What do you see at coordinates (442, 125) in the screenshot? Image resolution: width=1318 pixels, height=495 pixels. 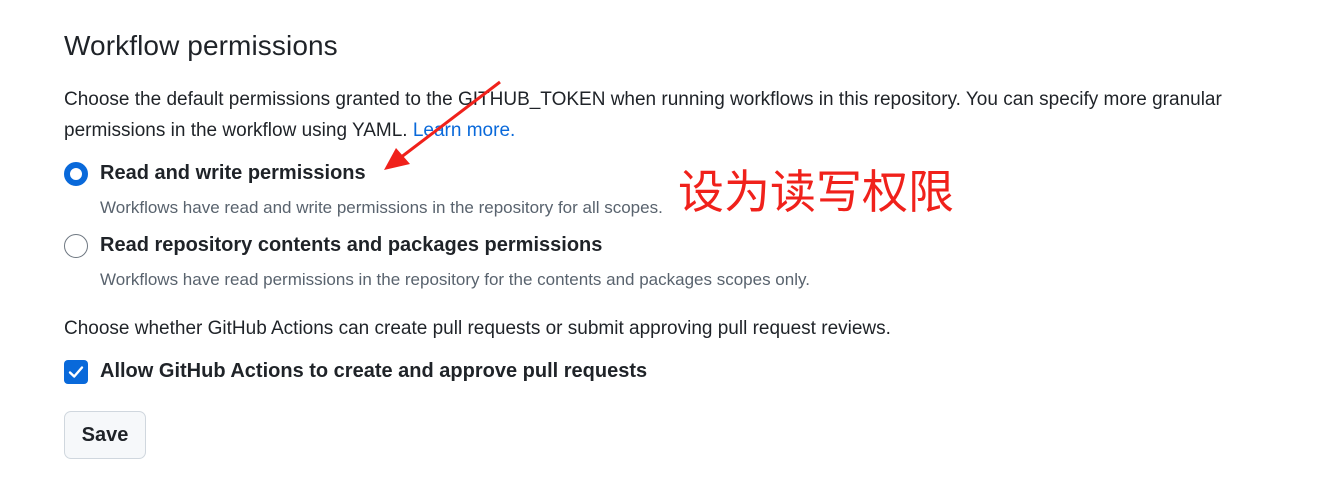 I see `annotation-arrow-icon` at bounding box center [442, 125].